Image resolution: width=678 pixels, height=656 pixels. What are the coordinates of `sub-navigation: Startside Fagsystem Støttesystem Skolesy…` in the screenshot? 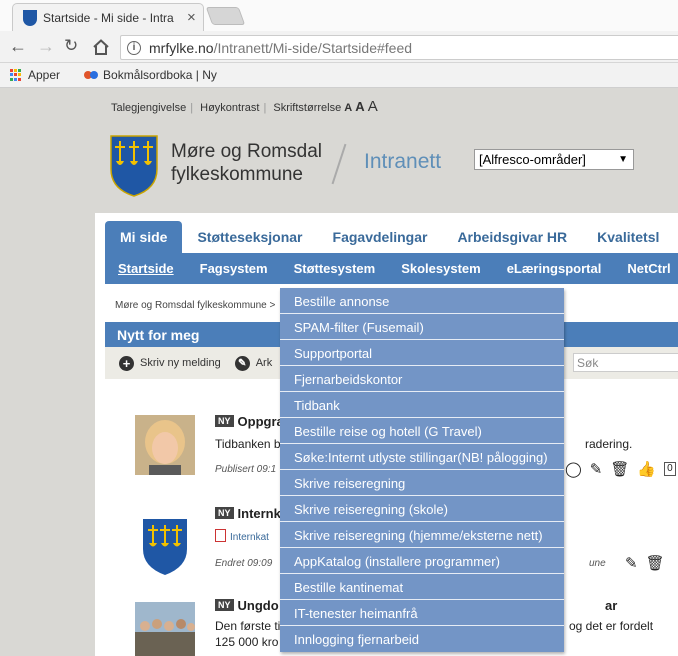 It's located at (391, 268).